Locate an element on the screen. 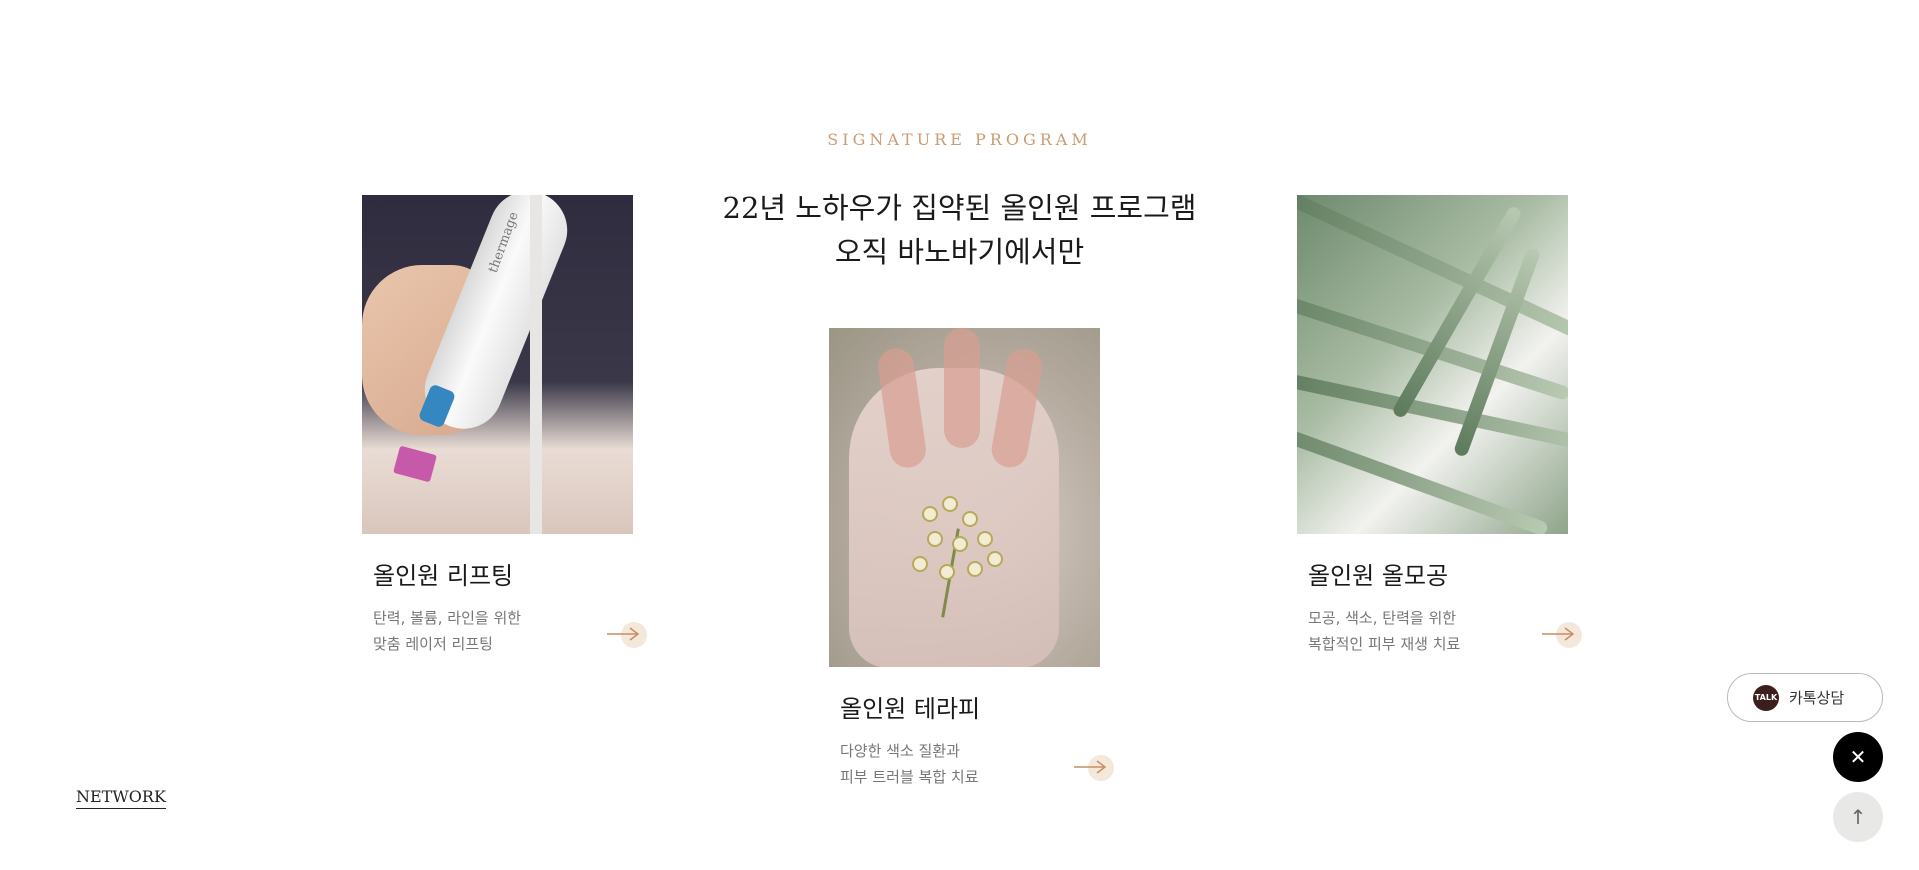 The height and width of the screenshot is (870, 1919). desc-line-1: 탄력, 볼륨, 라인을 위한 is located at coordinates (447, 618).